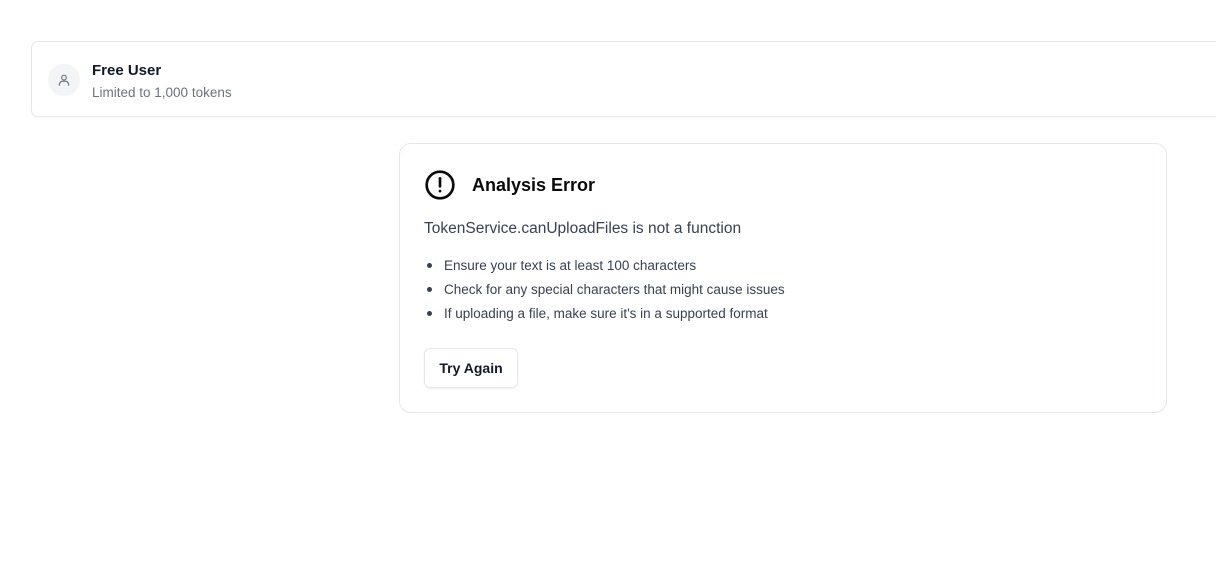 The image size is (1216, 564). I want to click on alert-circle-icon, so click(440, 185).